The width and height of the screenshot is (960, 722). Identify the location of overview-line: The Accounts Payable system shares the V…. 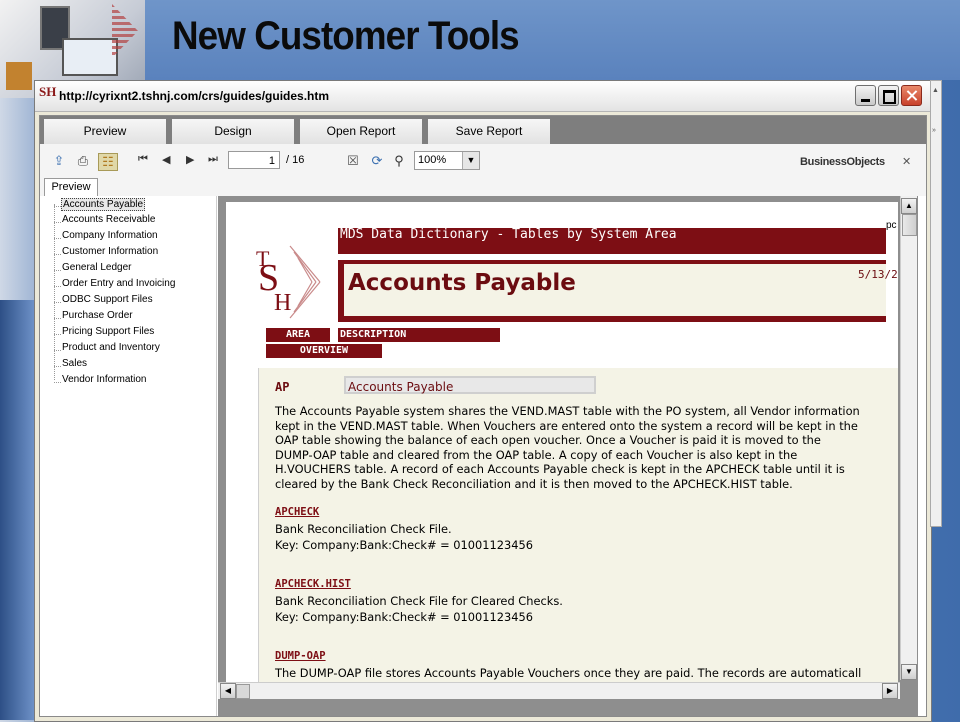
(567, 411).